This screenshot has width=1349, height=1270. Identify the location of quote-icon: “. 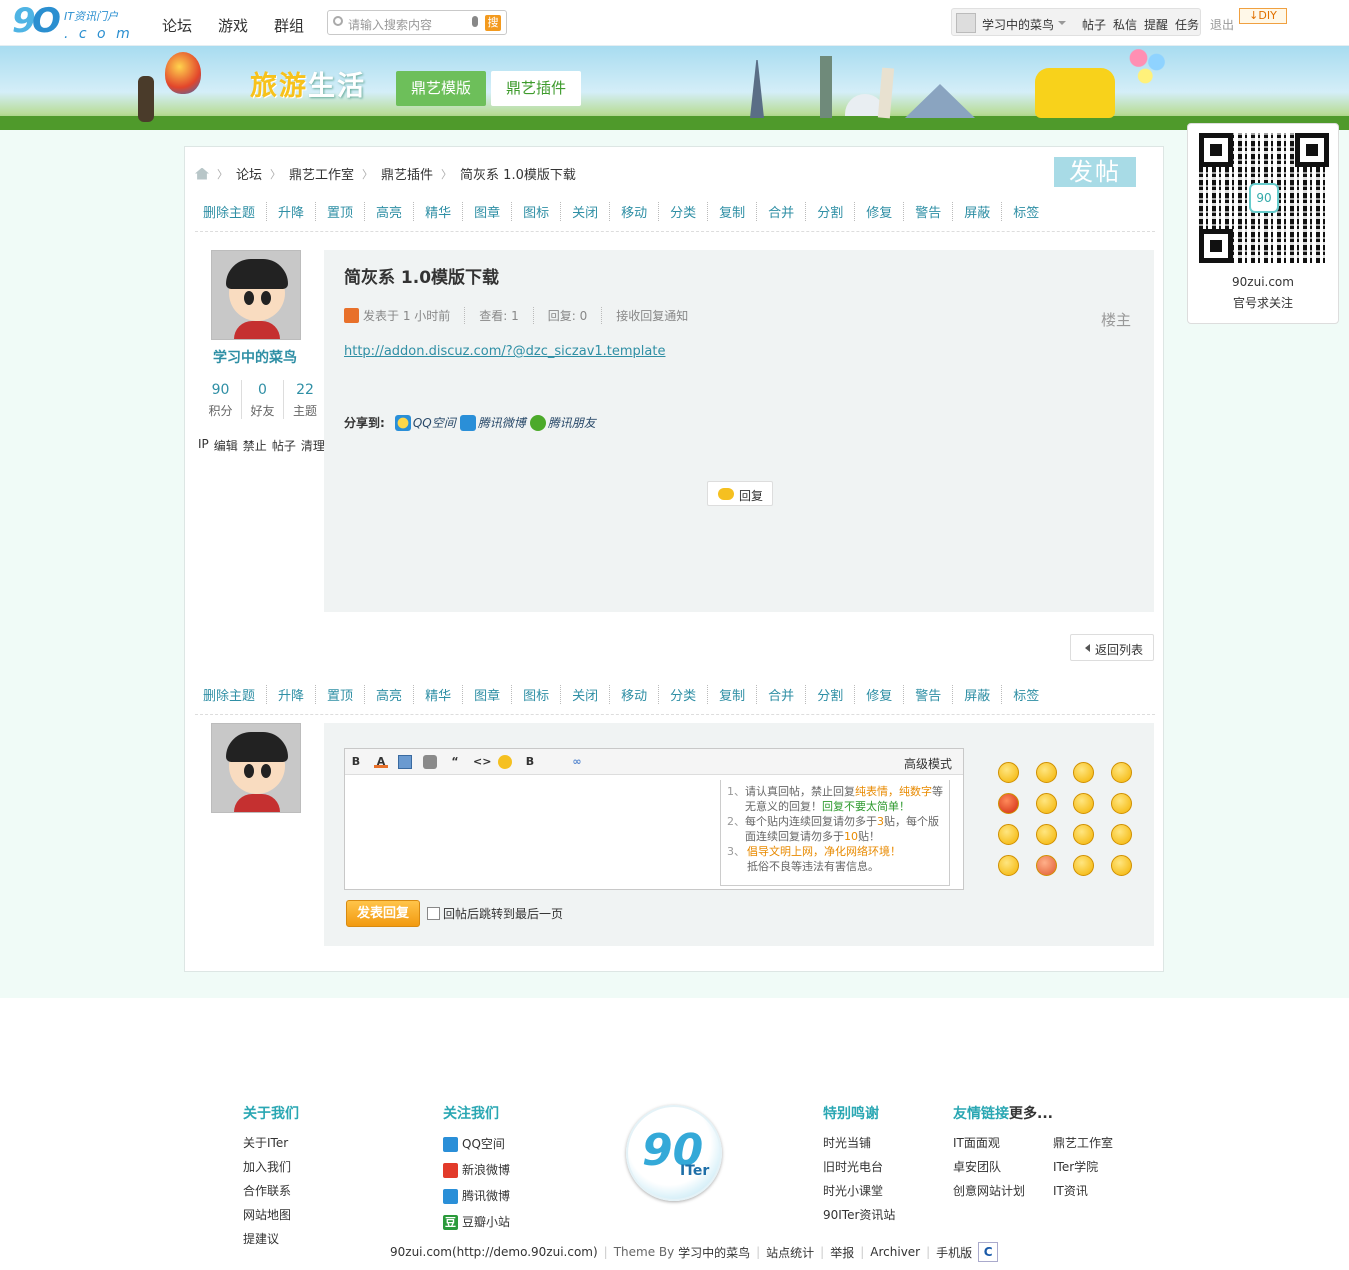
(455, 762).